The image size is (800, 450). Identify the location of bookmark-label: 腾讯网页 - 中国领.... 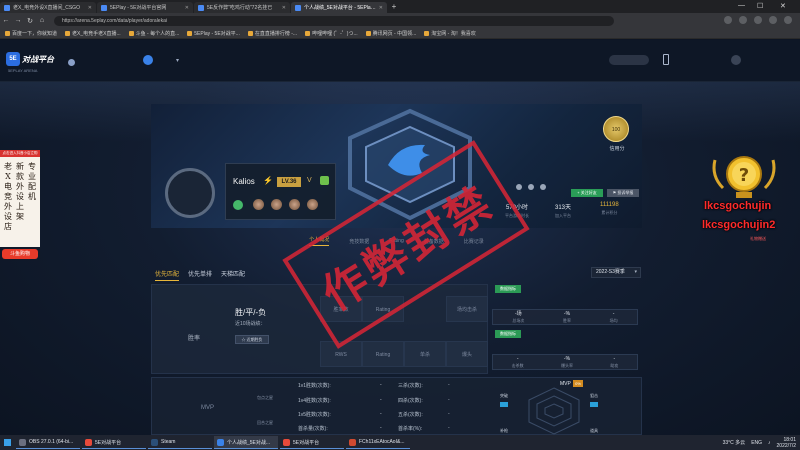
(394, 33).